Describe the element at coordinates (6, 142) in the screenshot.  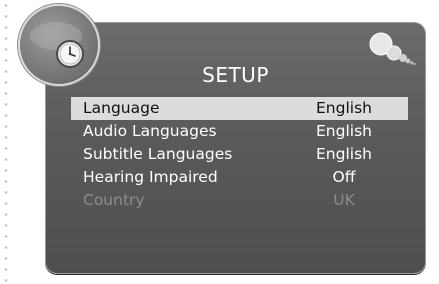
I see `dotted-margin` at that location.